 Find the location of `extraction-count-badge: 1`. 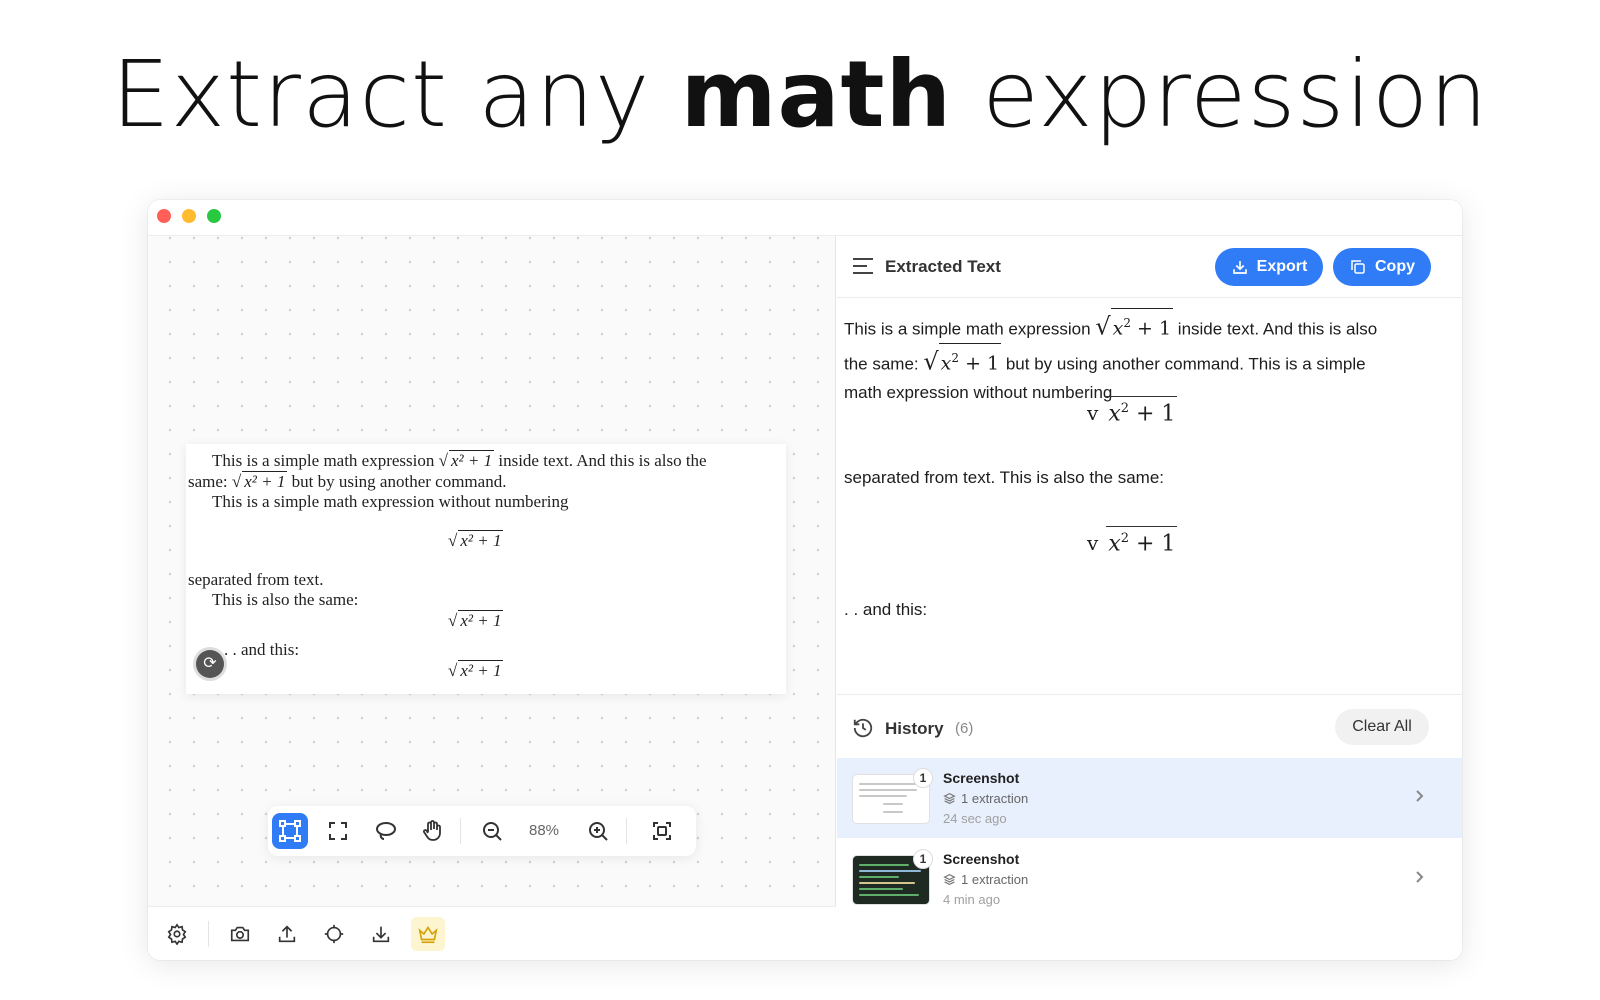

extraction-count-badge: 1 is located at coordinates (923, 859).